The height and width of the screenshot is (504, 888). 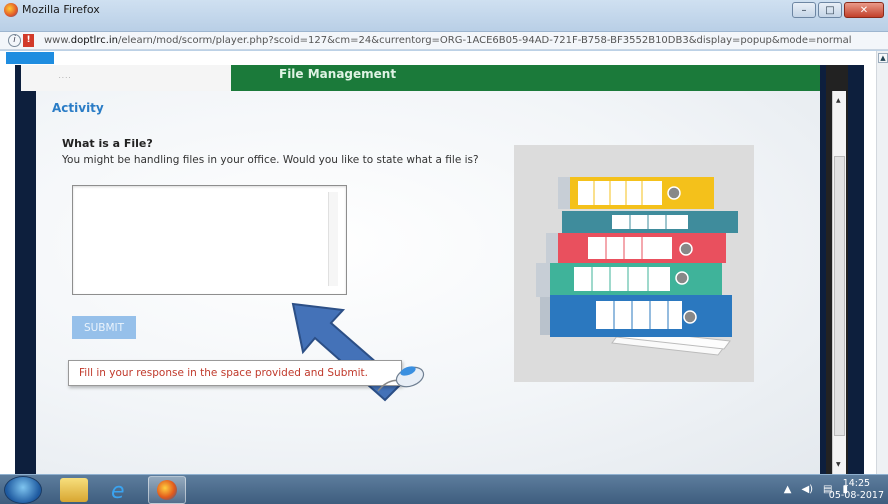 I want to click on taskbar: e ▲ ◀) ▤ ▮ 14:25 05-08-2017, so click(x=444, y=489).